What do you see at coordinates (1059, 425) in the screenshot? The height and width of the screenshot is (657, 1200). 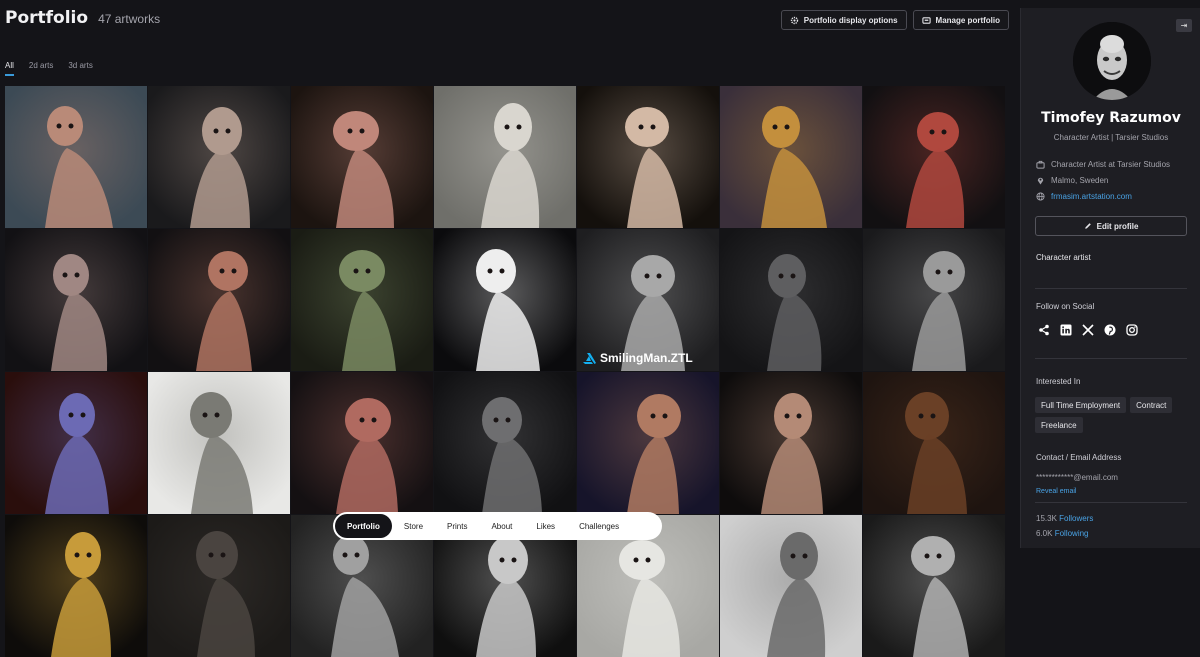 I see `interest-chip: Freelance` at bounding box center [1059, 425].